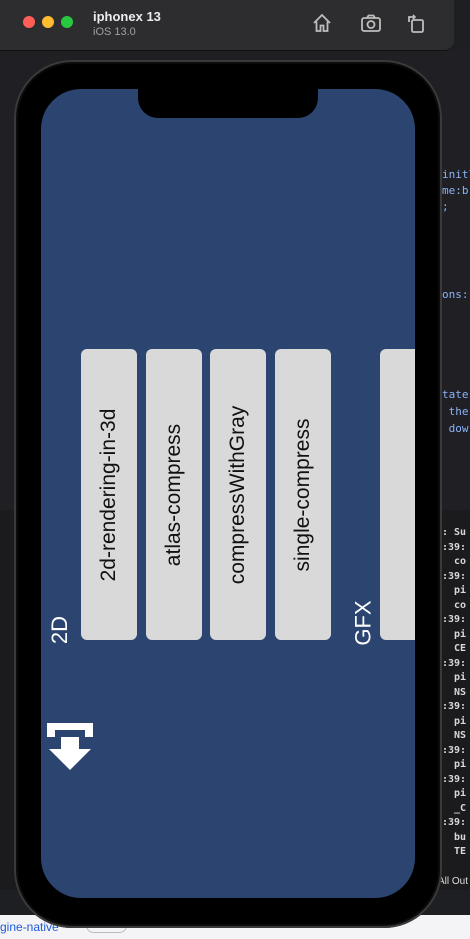 Image resolution: width=470 pixels, height=939 pixels. What do you see at coordinates (455, 411) in the screenshot?
I see `code-fragment: the` at bounding box center [455, 411].